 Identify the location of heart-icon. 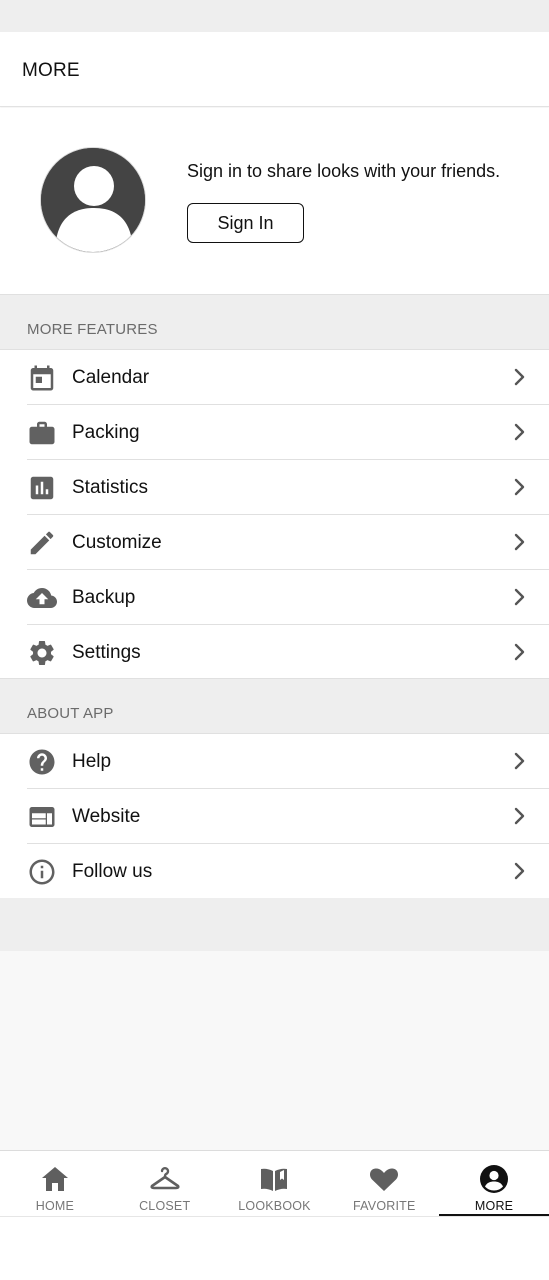
(384, 1179).